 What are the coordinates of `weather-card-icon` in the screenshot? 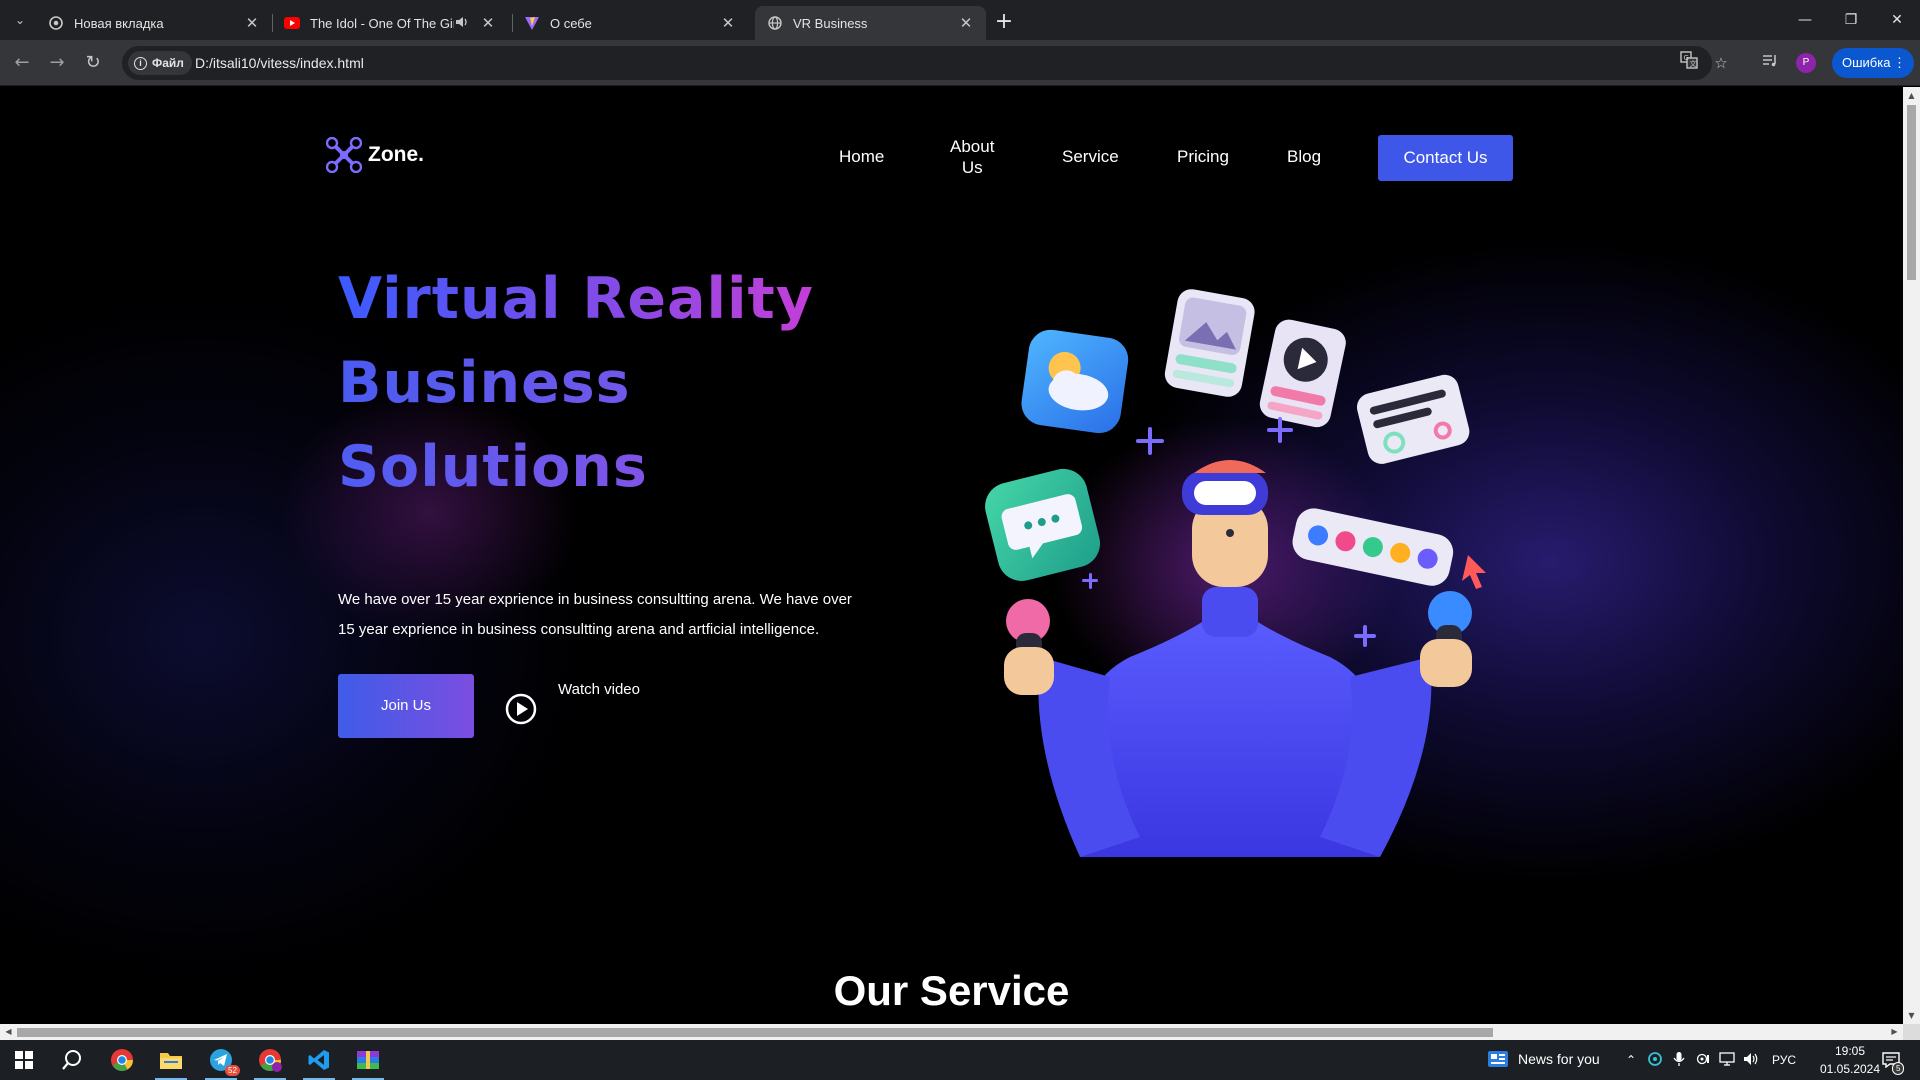 It's located at (1075, 381).